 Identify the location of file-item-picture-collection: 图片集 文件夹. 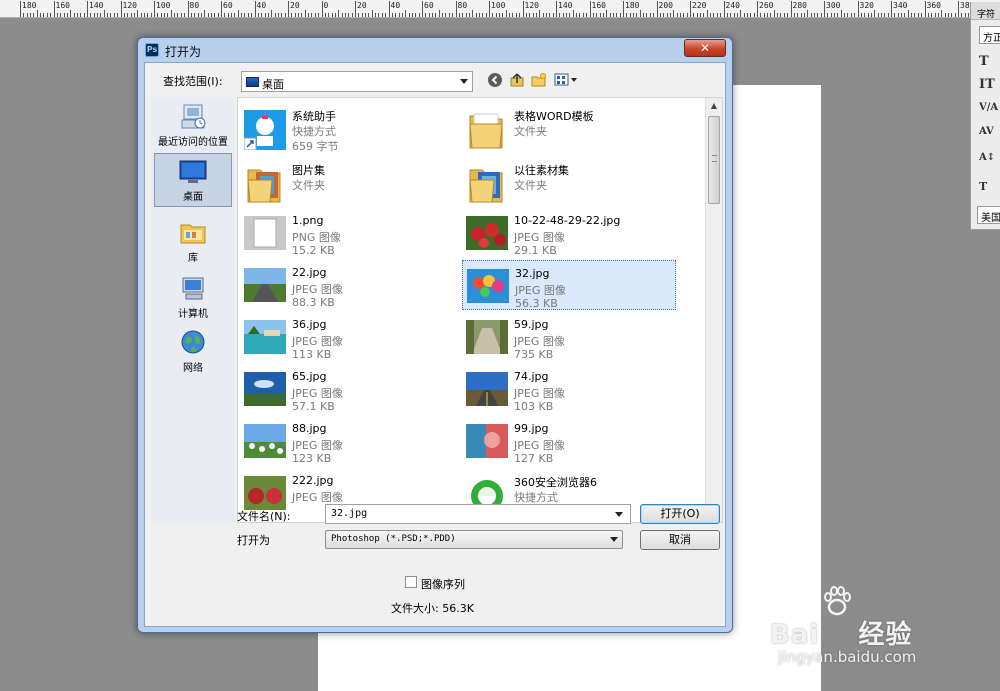
(347, 181).